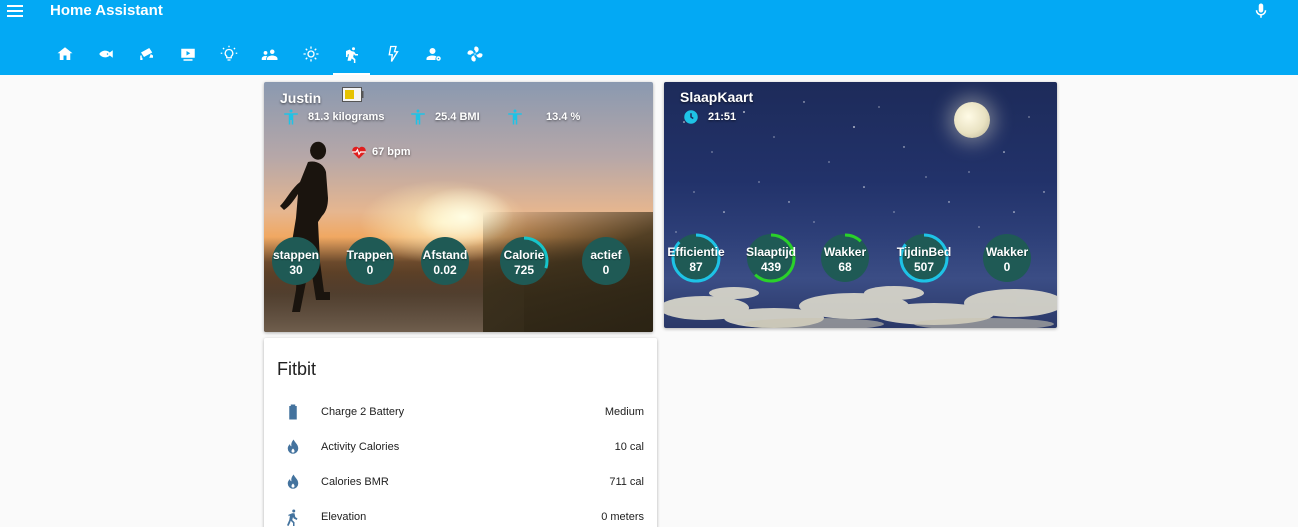 The height and width of the screenshot is (527, 1298). Describe the element at coordinates (146, 54) in the screenshot. I see `cctv-icon` at that location.